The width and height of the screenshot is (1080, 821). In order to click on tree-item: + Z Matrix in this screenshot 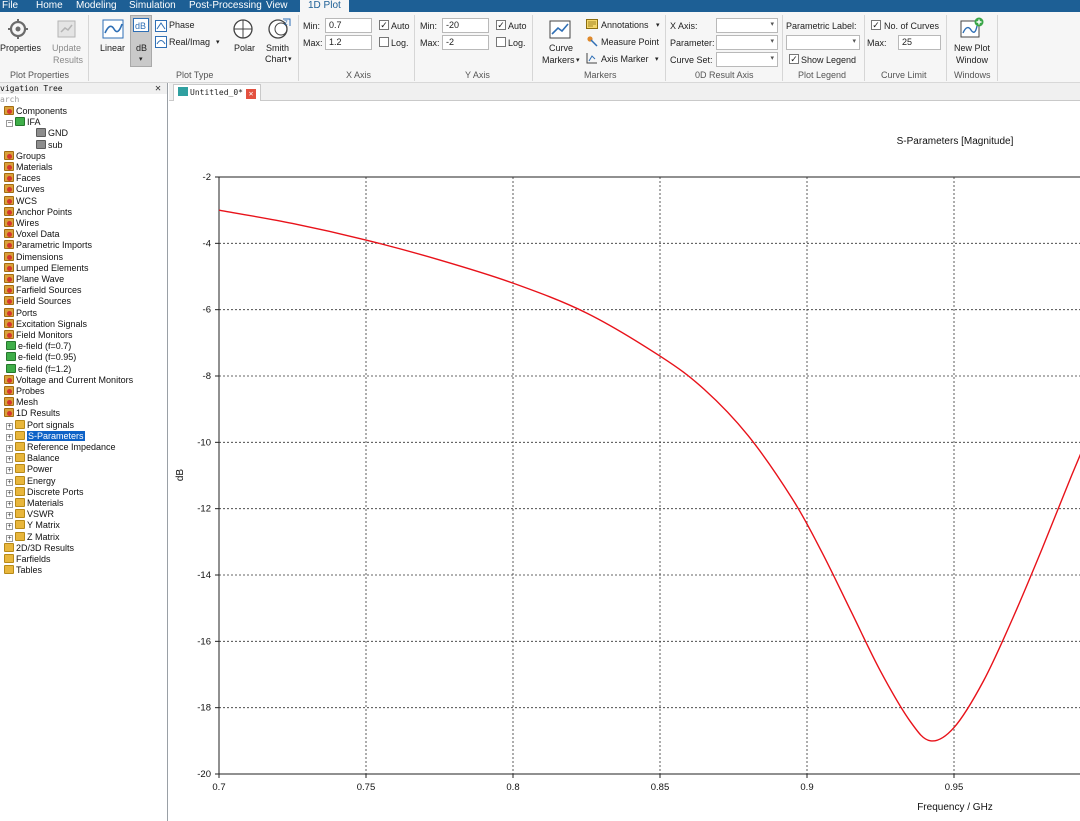, I will do `click(33, 537)`.